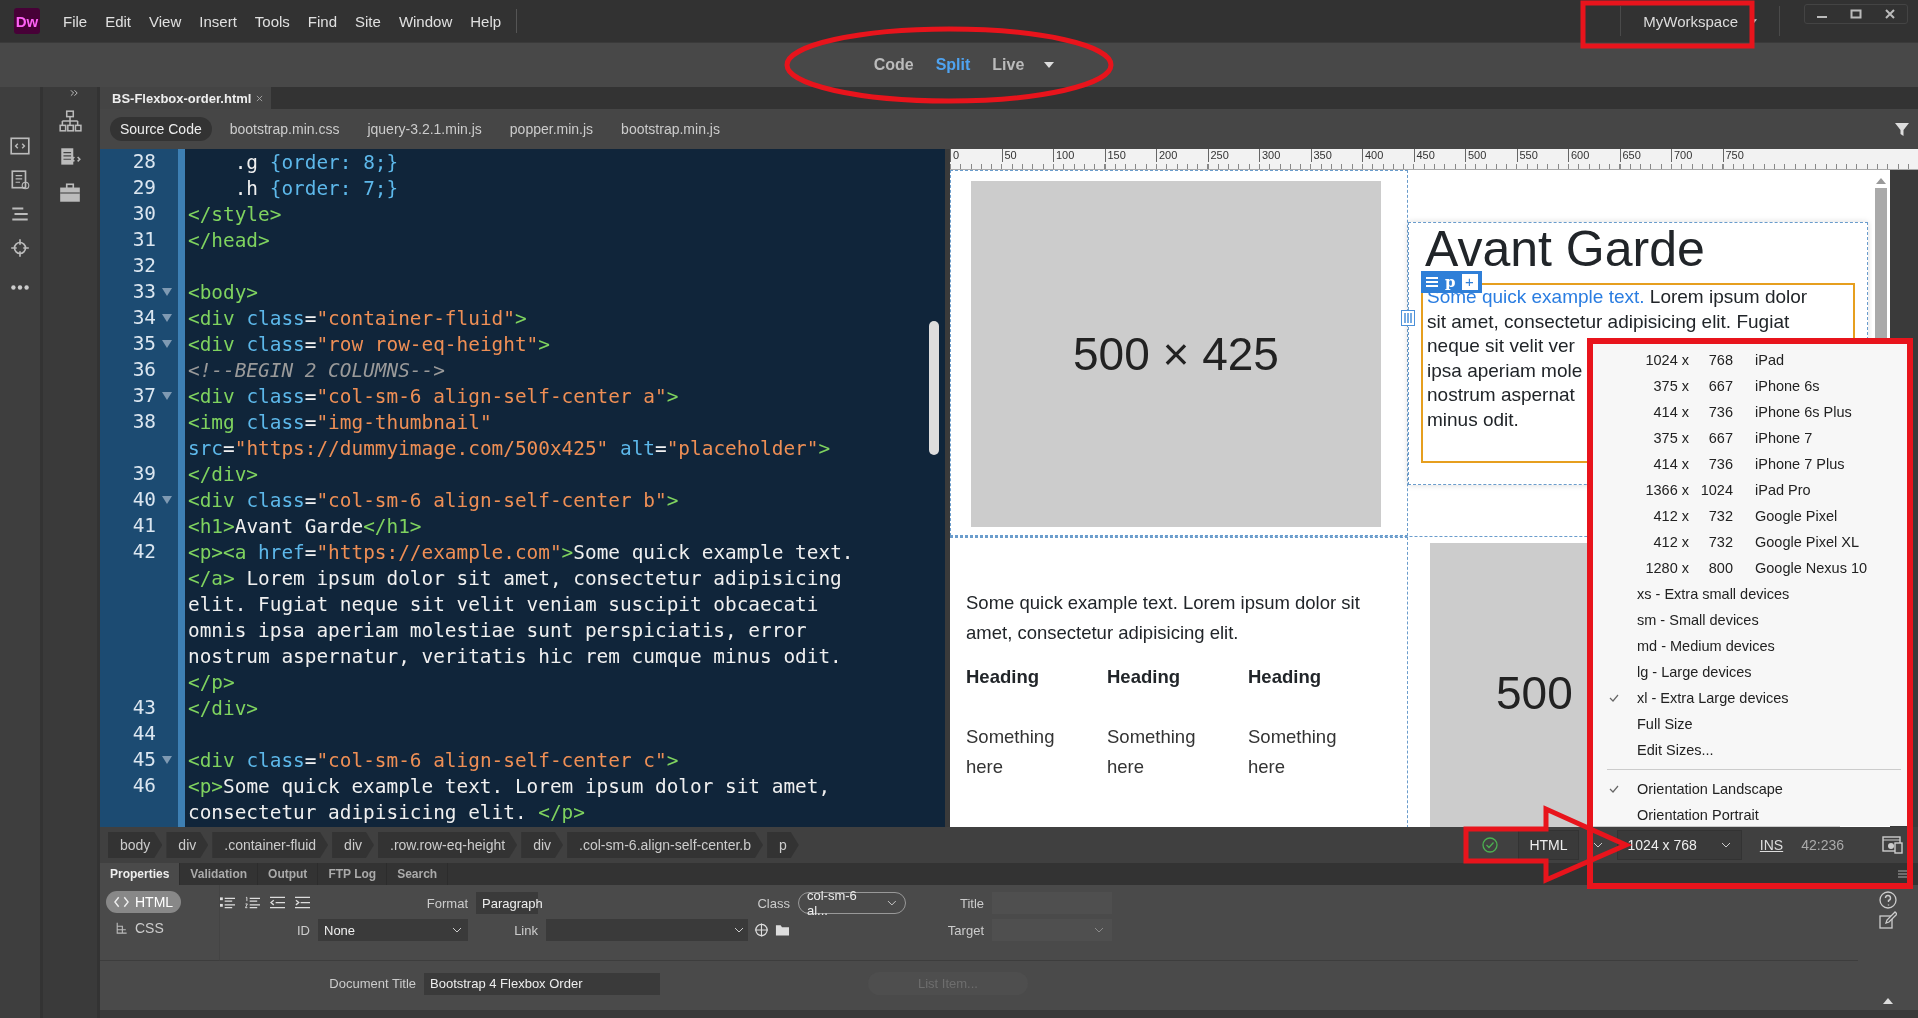 Image resolution: width=1918 pixels, height=1018 pixels. What do you see at coordinates (1564, 249) in the screenshot?
I see `heading: Avant Garde` at bounding box center [1564, 249].